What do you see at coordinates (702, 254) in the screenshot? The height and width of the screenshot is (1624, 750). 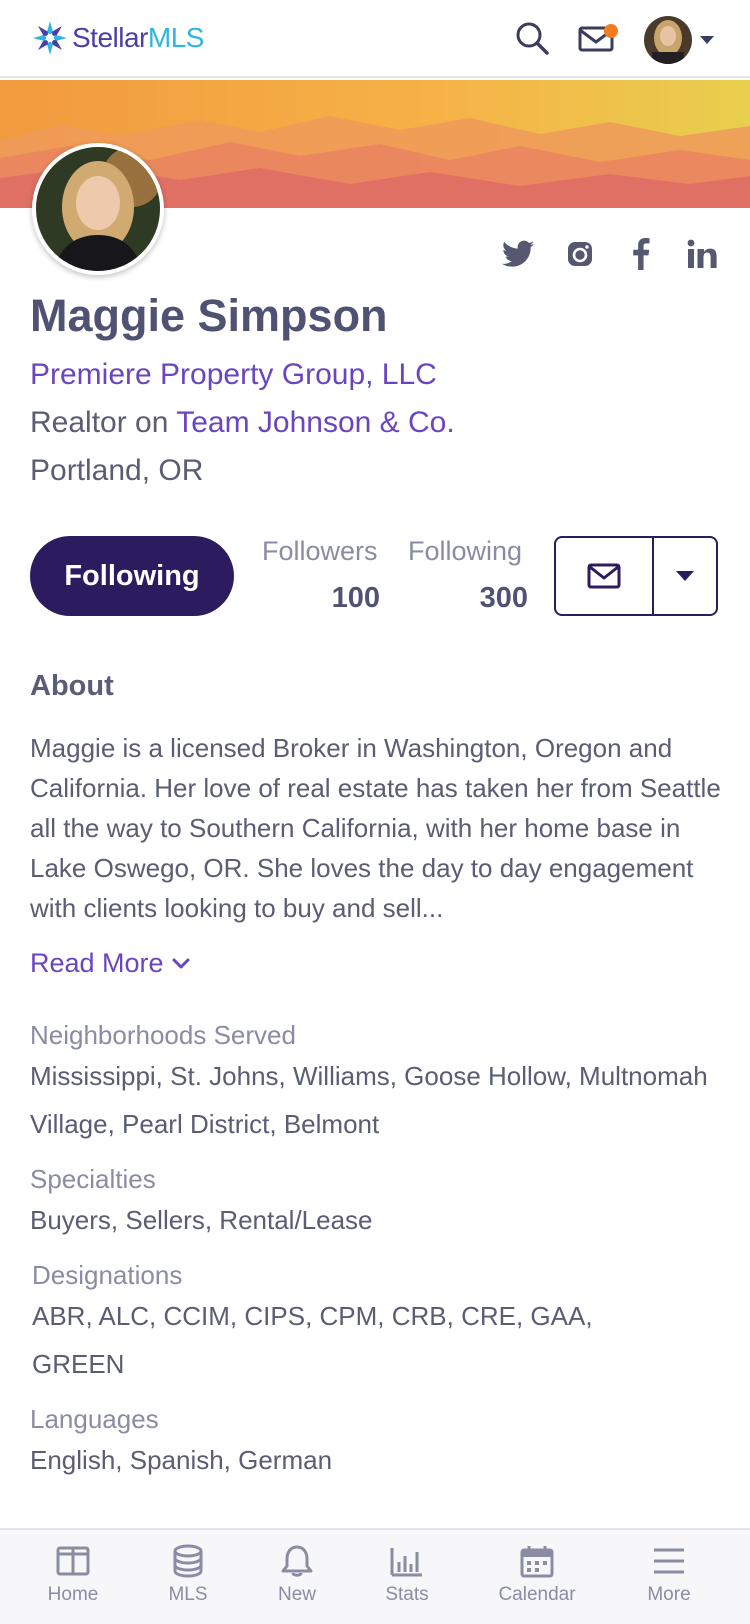 I see `linkedin-icon` at bounding box center [702, 254].